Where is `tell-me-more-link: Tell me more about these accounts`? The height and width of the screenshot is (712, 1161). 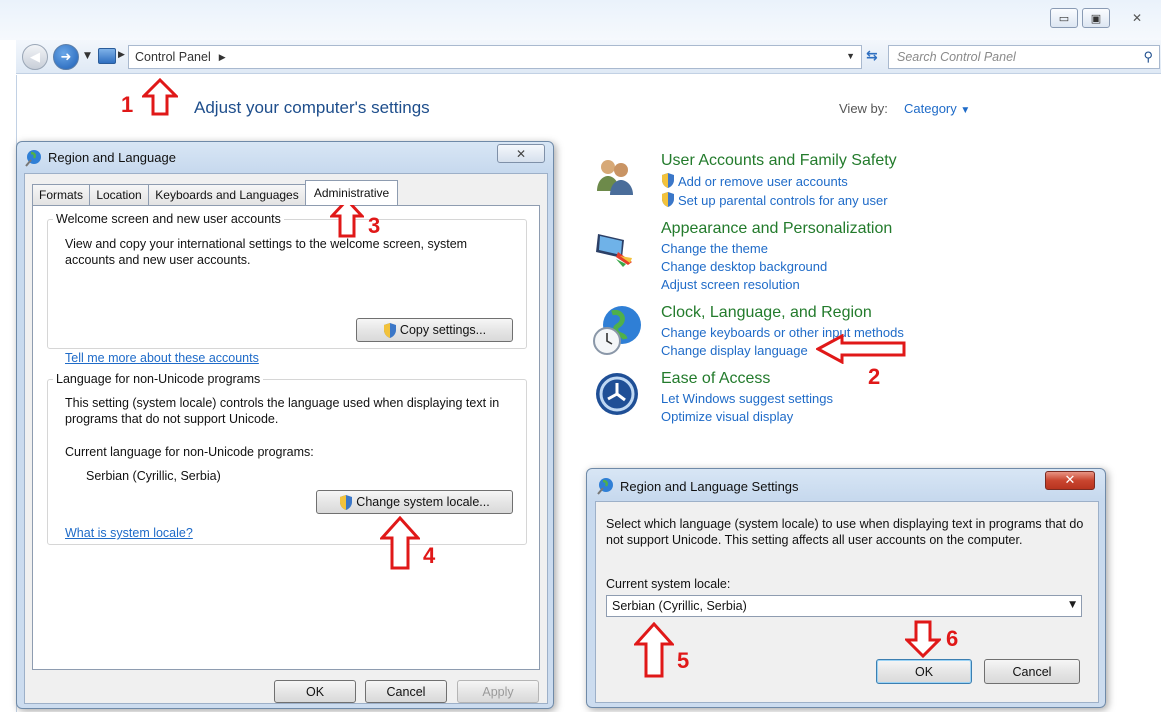
tell-me-more-link: Tell me more about these accounts is located at coordinates (162, 358).